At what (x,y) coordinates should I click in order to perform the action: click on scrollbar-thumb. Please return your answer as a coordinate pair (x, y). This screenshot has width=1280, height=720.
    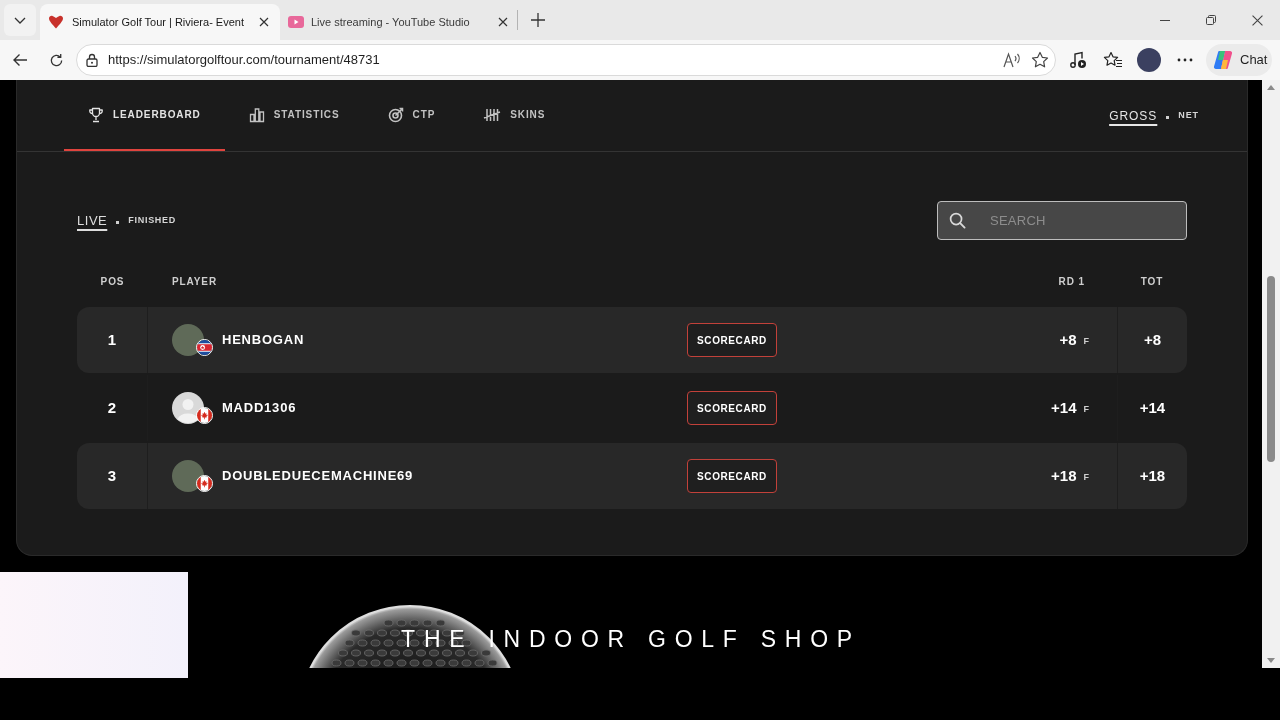
    Looking at the image, I should click on (1271, 369).